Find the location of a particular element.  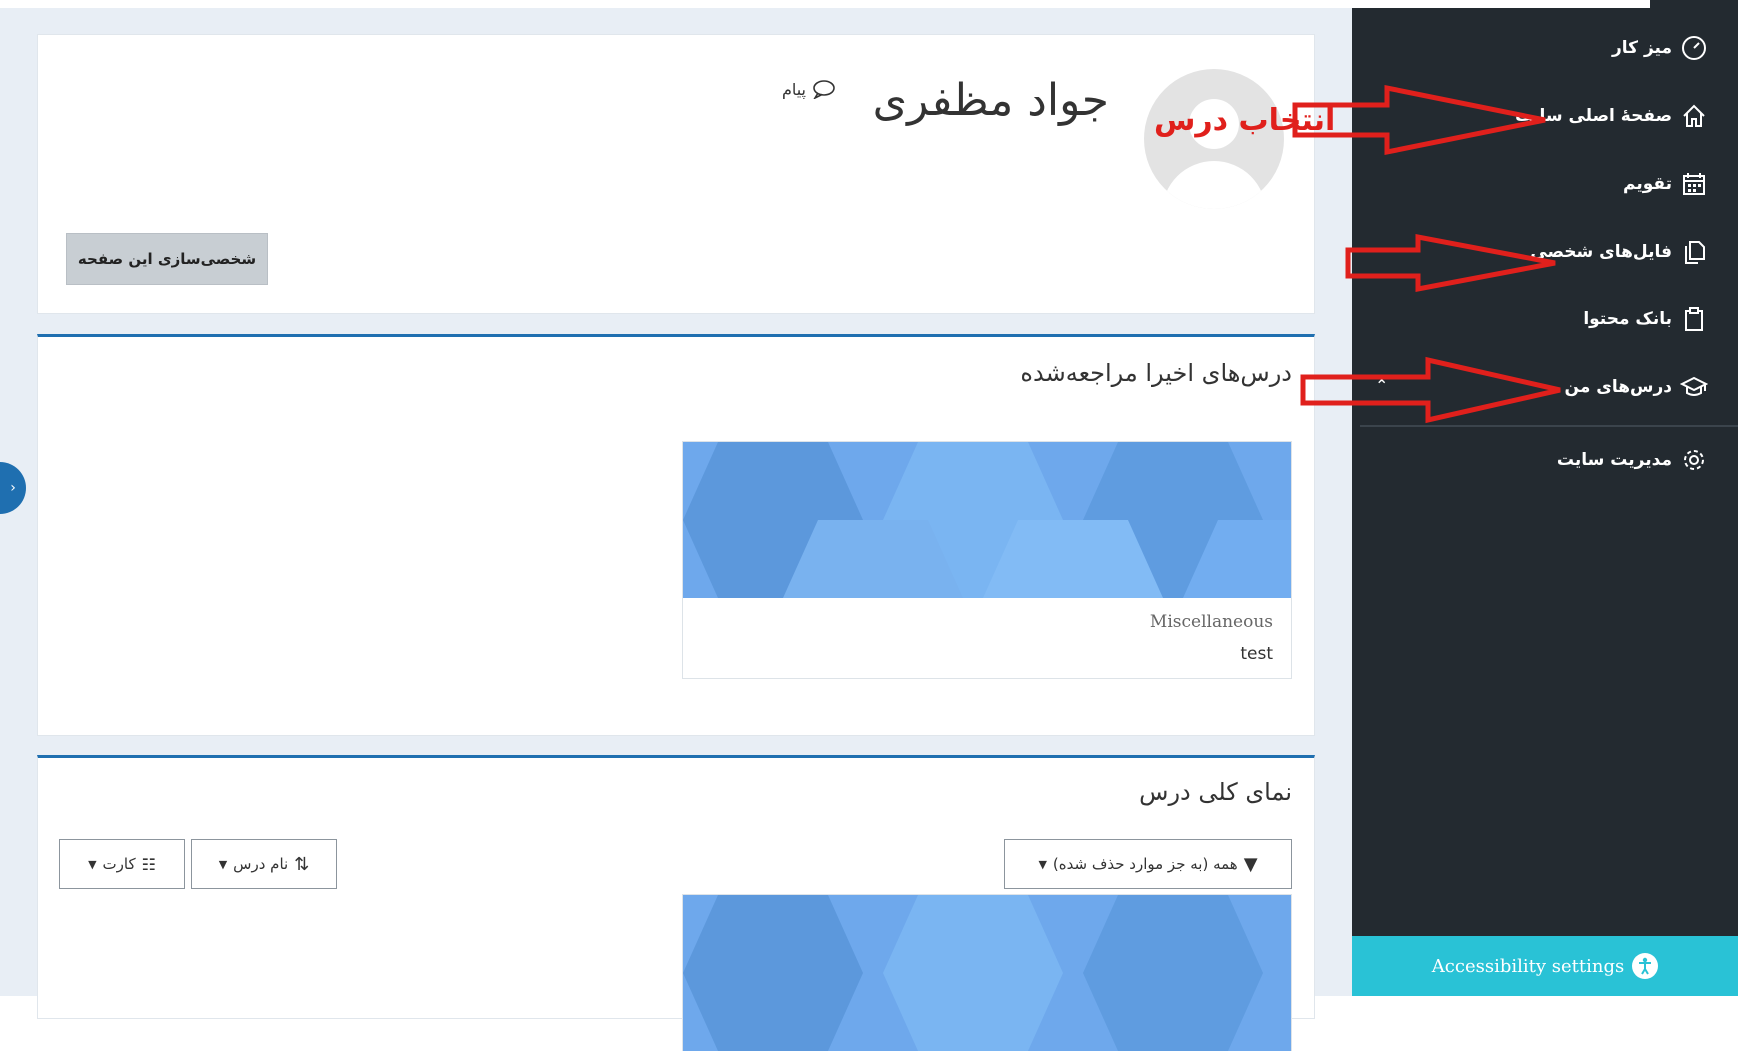

nav-label: مدیریت سایت is located at coordinates (1614, 460).